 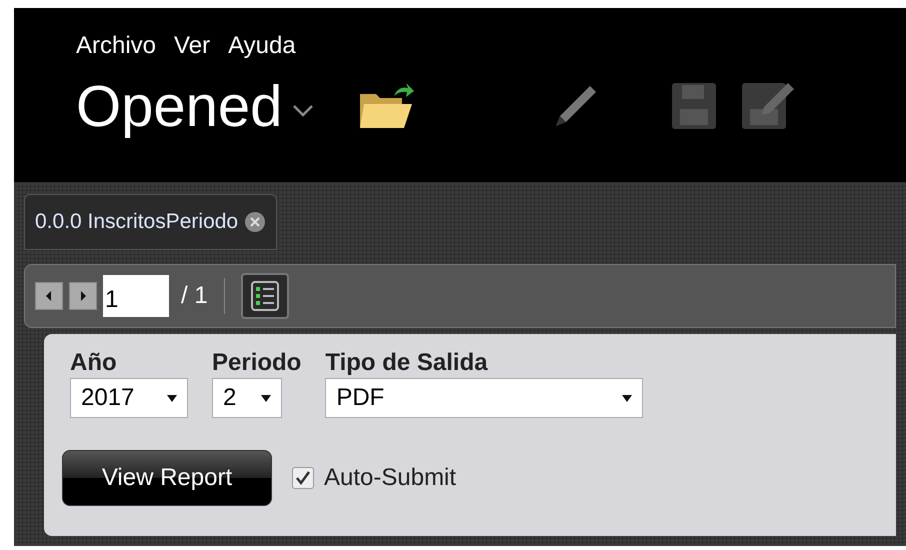 I want to click on menu-item: Archivo, so click(x=116, y=46).